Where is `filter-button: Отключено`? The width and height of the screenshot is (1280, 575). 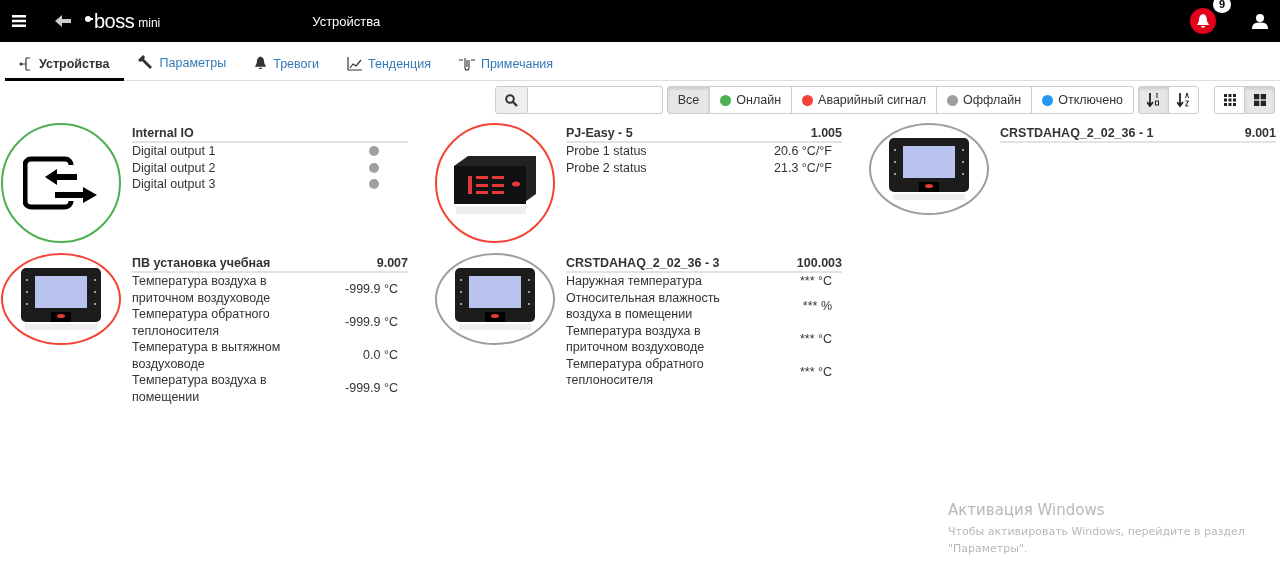 filter-button: Отключено is located at coordinates (1082, 100).